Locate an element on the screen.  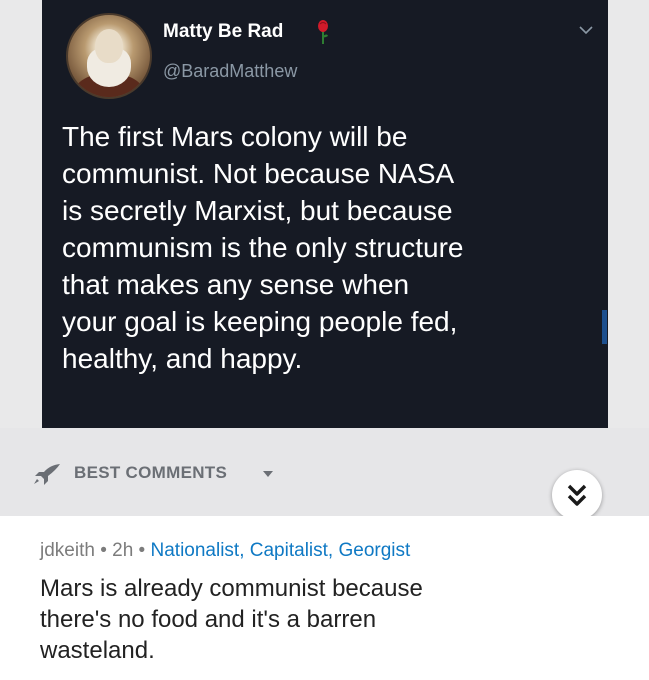
avatar-face is located at coordinates (109, 46).